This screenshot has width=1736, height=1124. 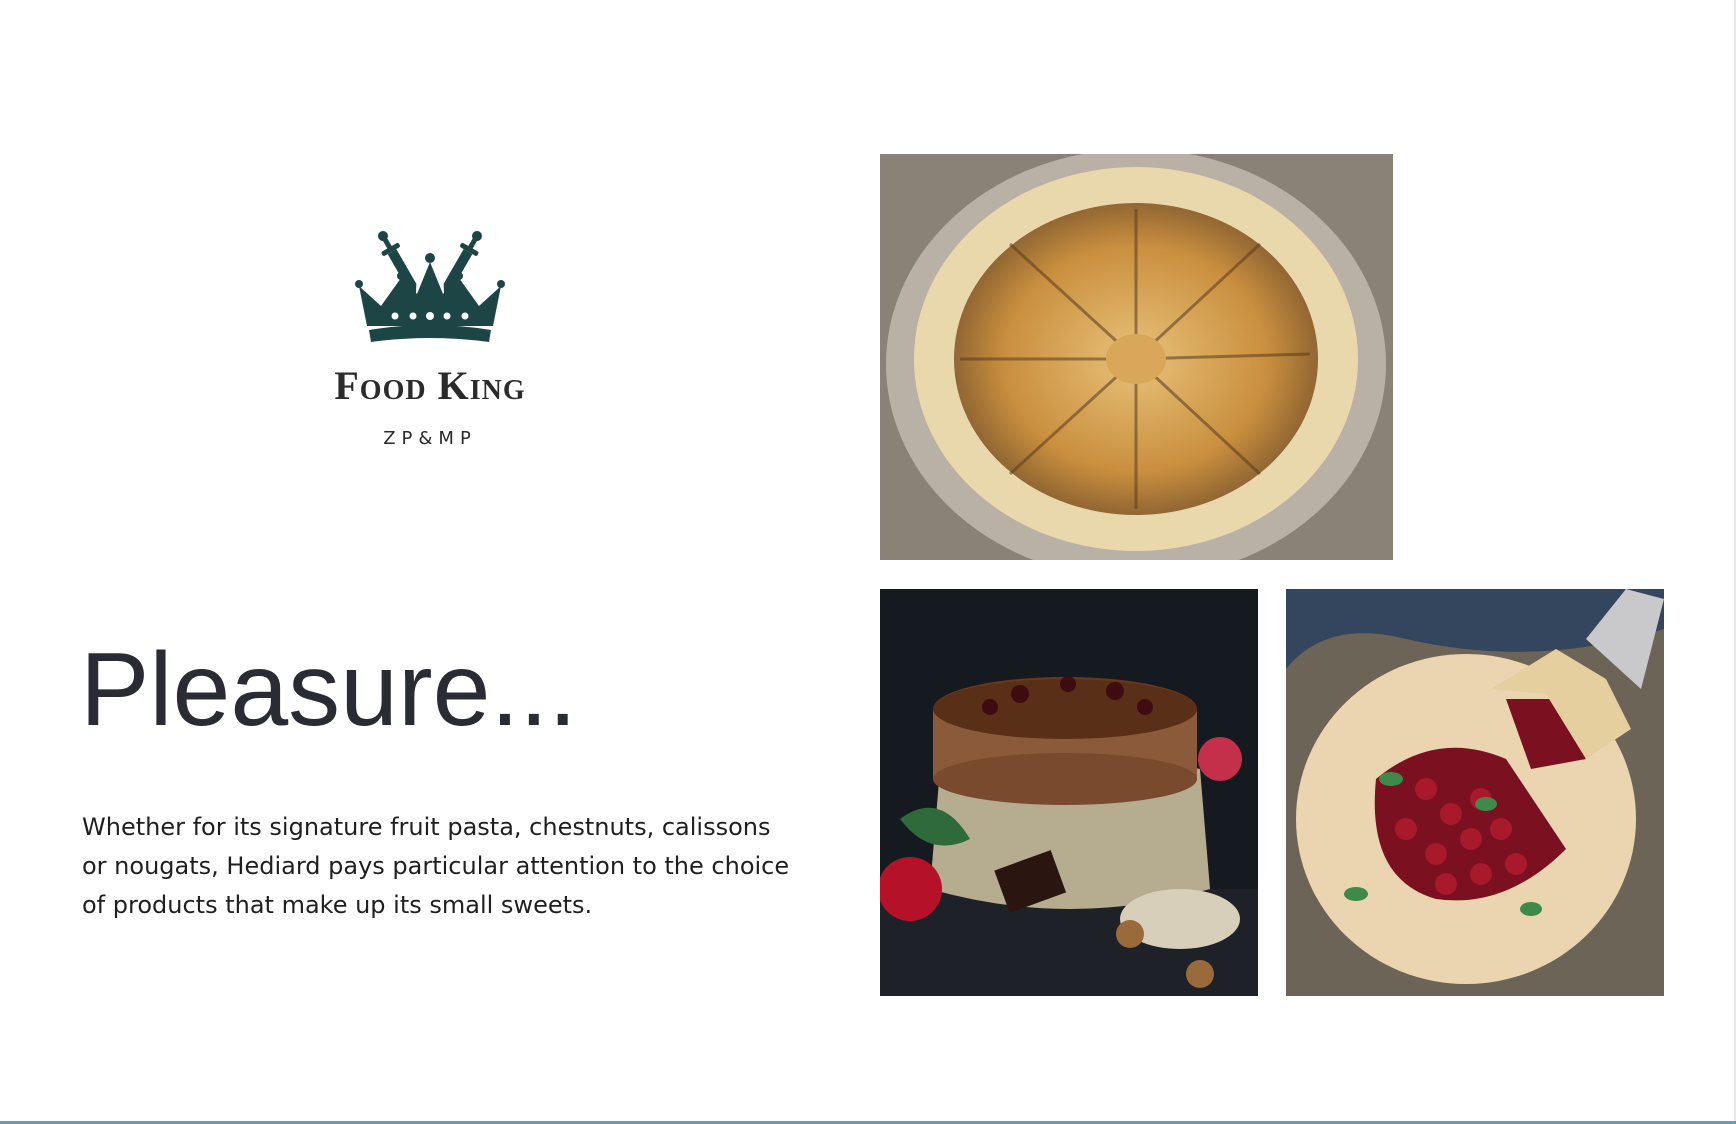 I want to click on crown-with-swords-icon, so click(x=430, y=286).